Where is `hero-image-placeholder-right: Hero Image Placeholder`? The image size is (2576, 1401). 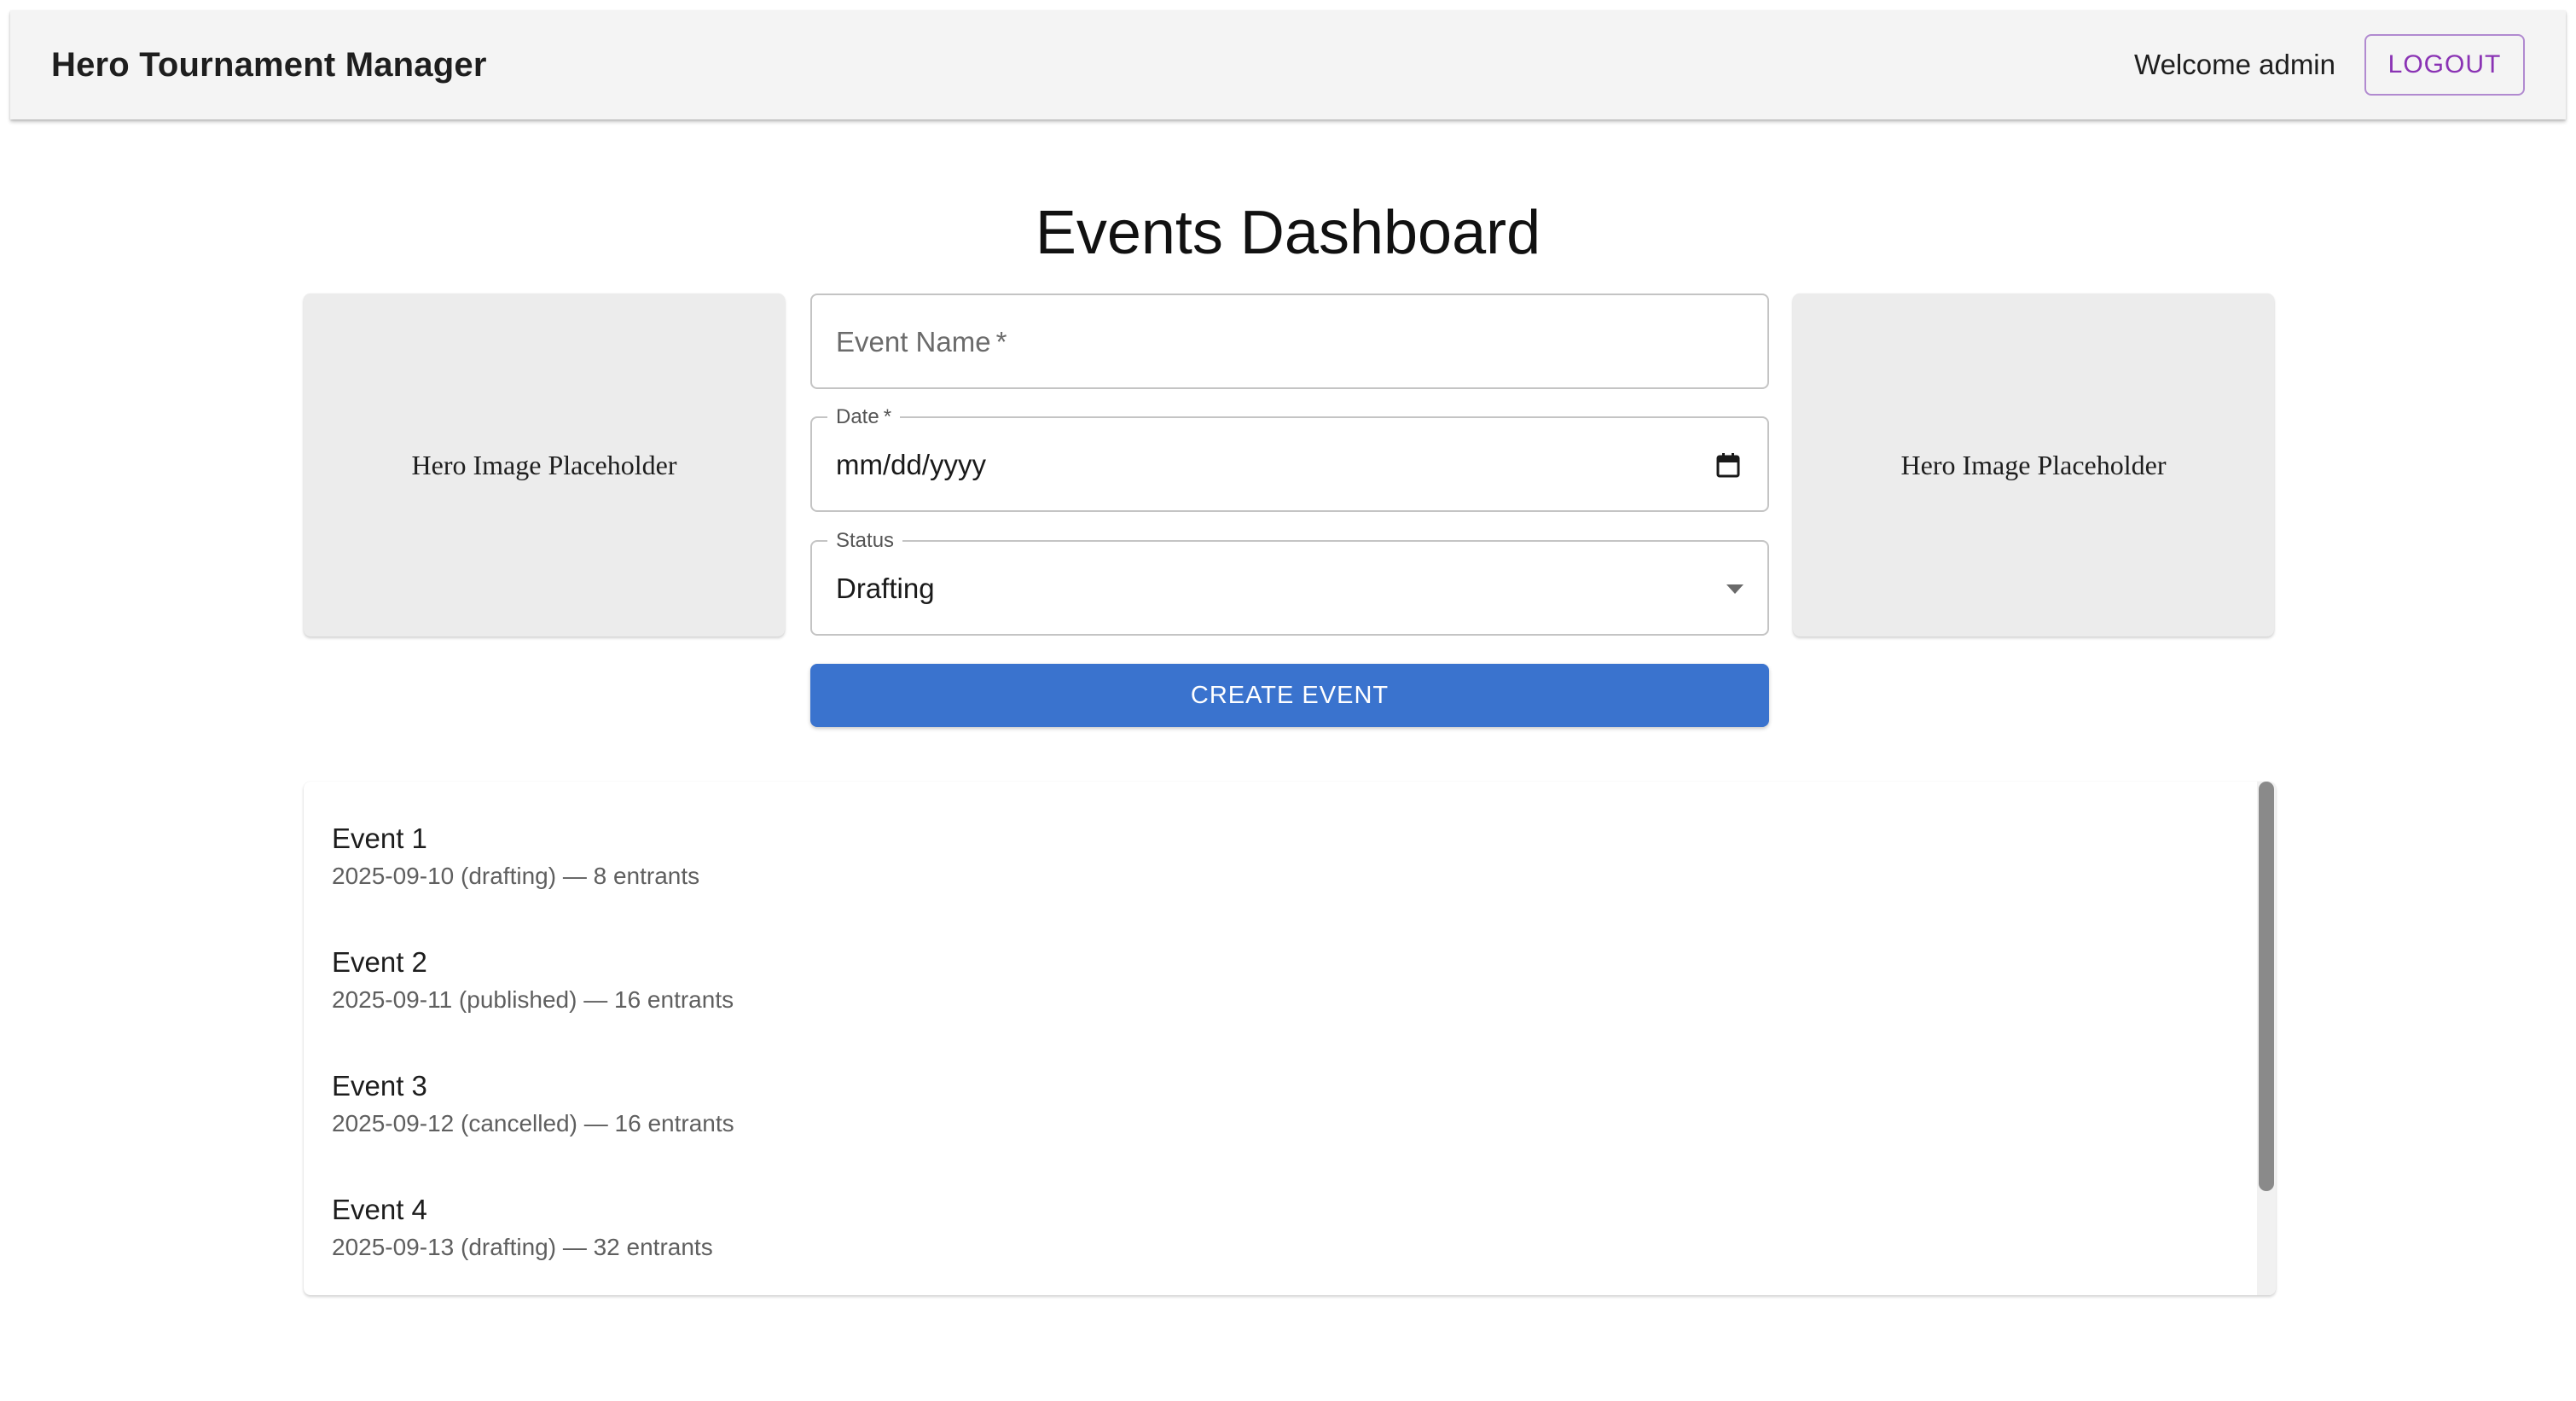
hero-image-placeholder-right: Hero Image Placeholder is located at coordinates (2033, 465).